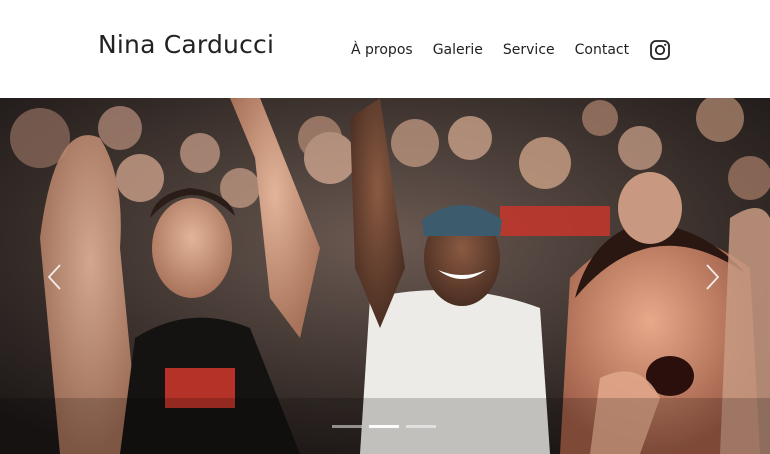 This screenshot has height=454, width=770. What do you see at coordinates (529, 50) in the screenshot?
I see `nav-item-service: Service` at bounding box center [529, 50].